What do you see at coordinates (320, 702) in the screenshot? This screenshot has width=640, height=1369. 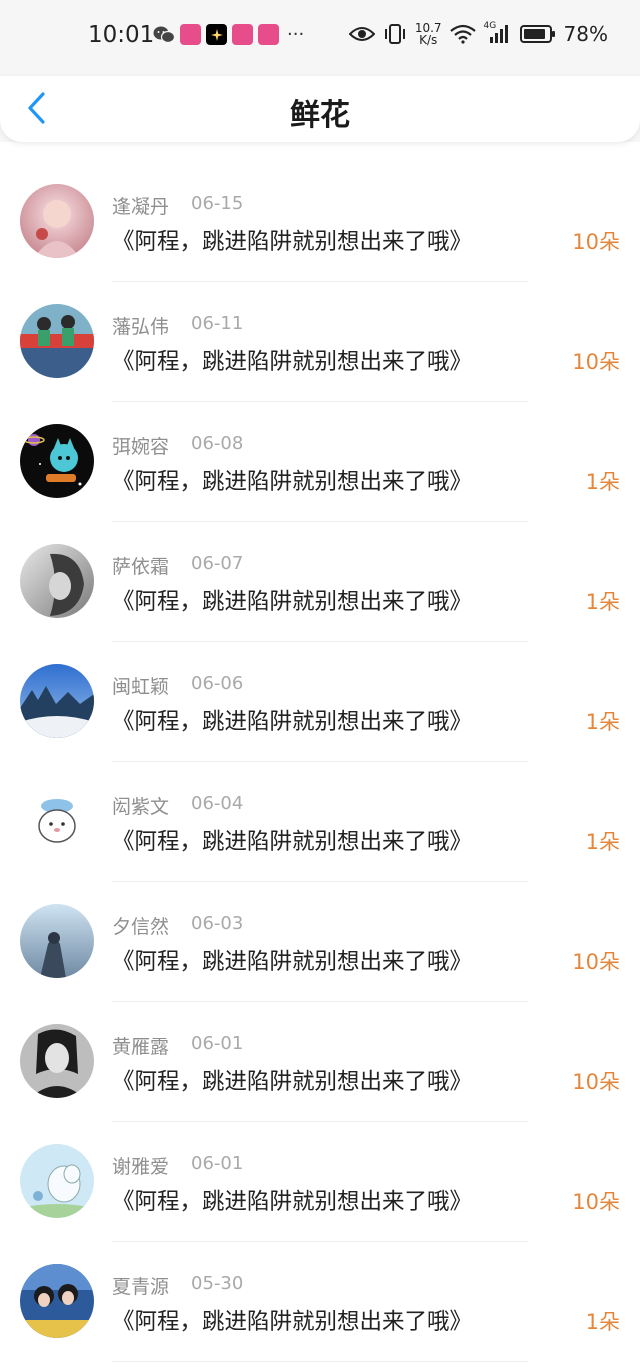 I see `list-item: 闽虹颖 06-06 《阿程，跳进陷阱就别想出来了哦》 1朵` at bounding box center [320, 702].